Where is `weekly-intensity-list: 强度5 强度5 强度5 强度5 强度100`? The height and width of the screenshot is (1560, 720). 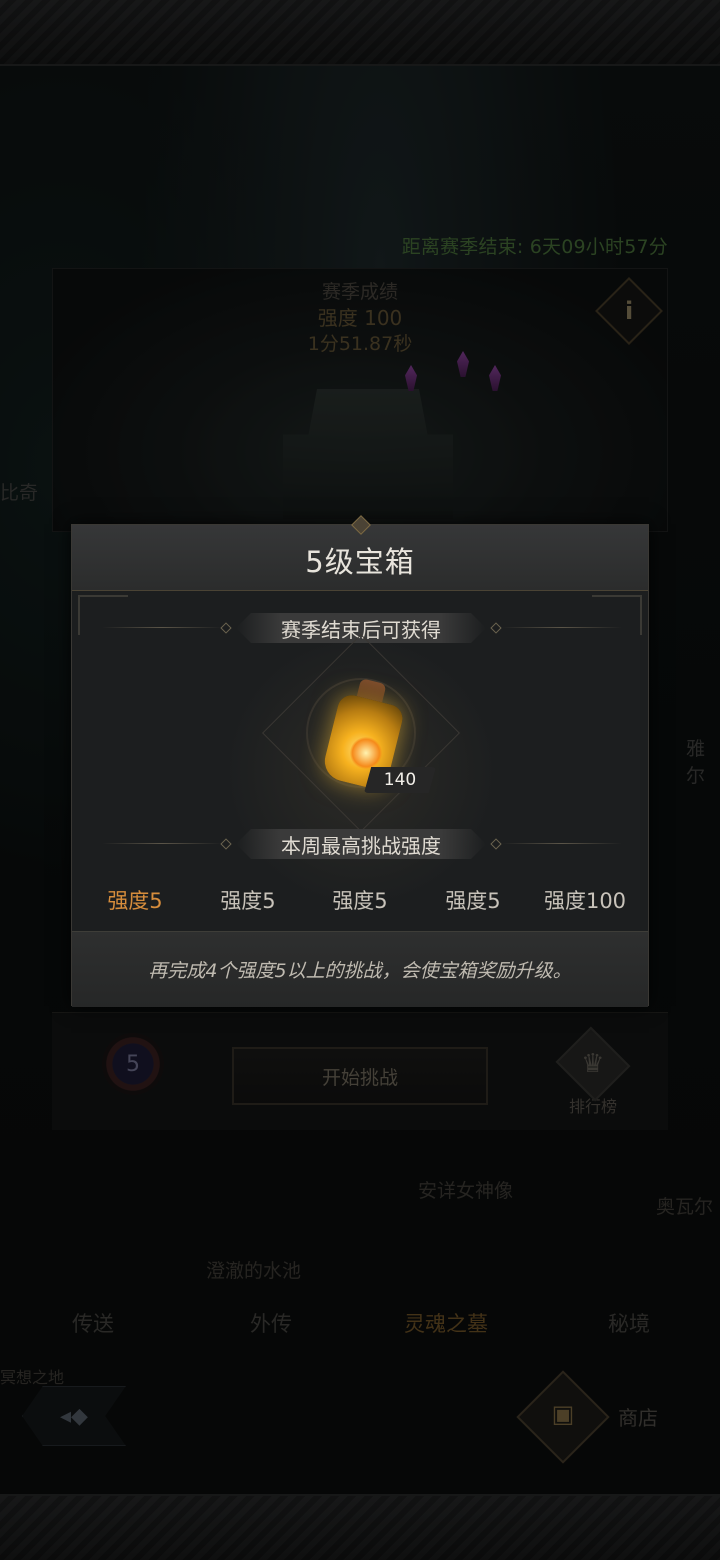 weekly-intensity-list: 强度5 强度5 强度5 强度5 强度100 is located at coordinates (360, 899).